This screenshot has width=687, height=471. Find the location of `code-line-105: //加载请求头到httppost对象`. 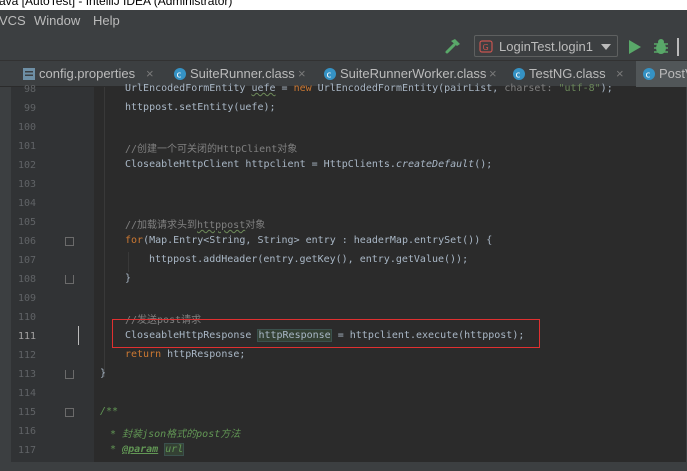

code-line-105: //加载请求头到httppost对象 is located at coordinates (195, 223).